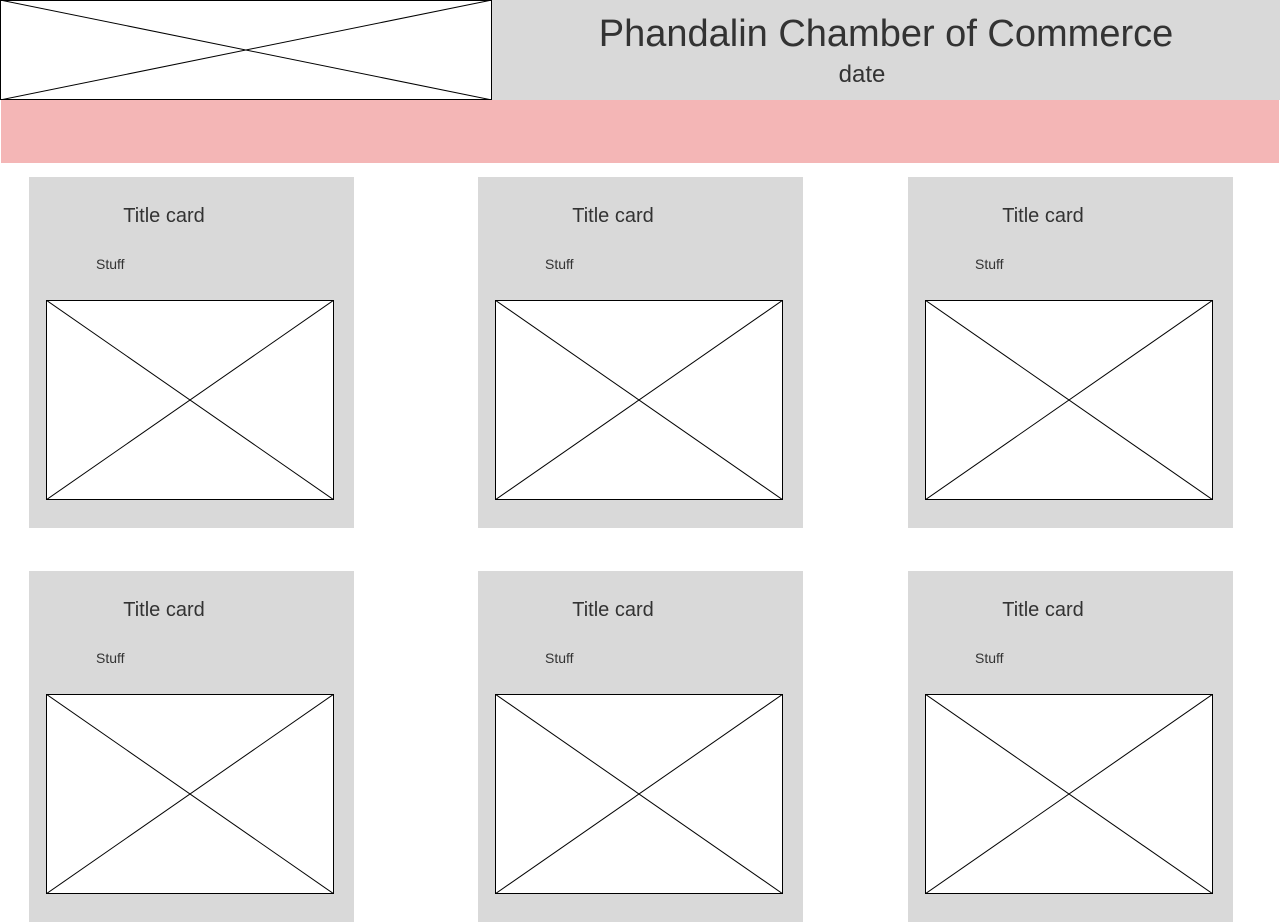 This screenshot has width=1280, height=922. What do you see at coordinates (886, 34) in the screenshot?
I see `site-title: Phandalin Chamber of Commerce` at bounding box center [886, 34].